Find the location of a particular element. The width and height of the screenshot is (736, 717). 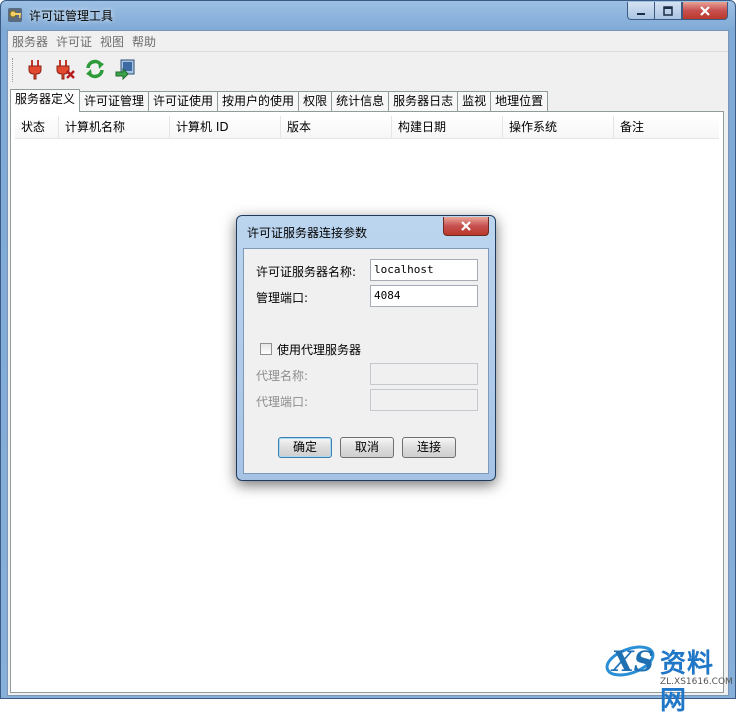

plug-disconnect-icon is located at coordinates (65, 70).